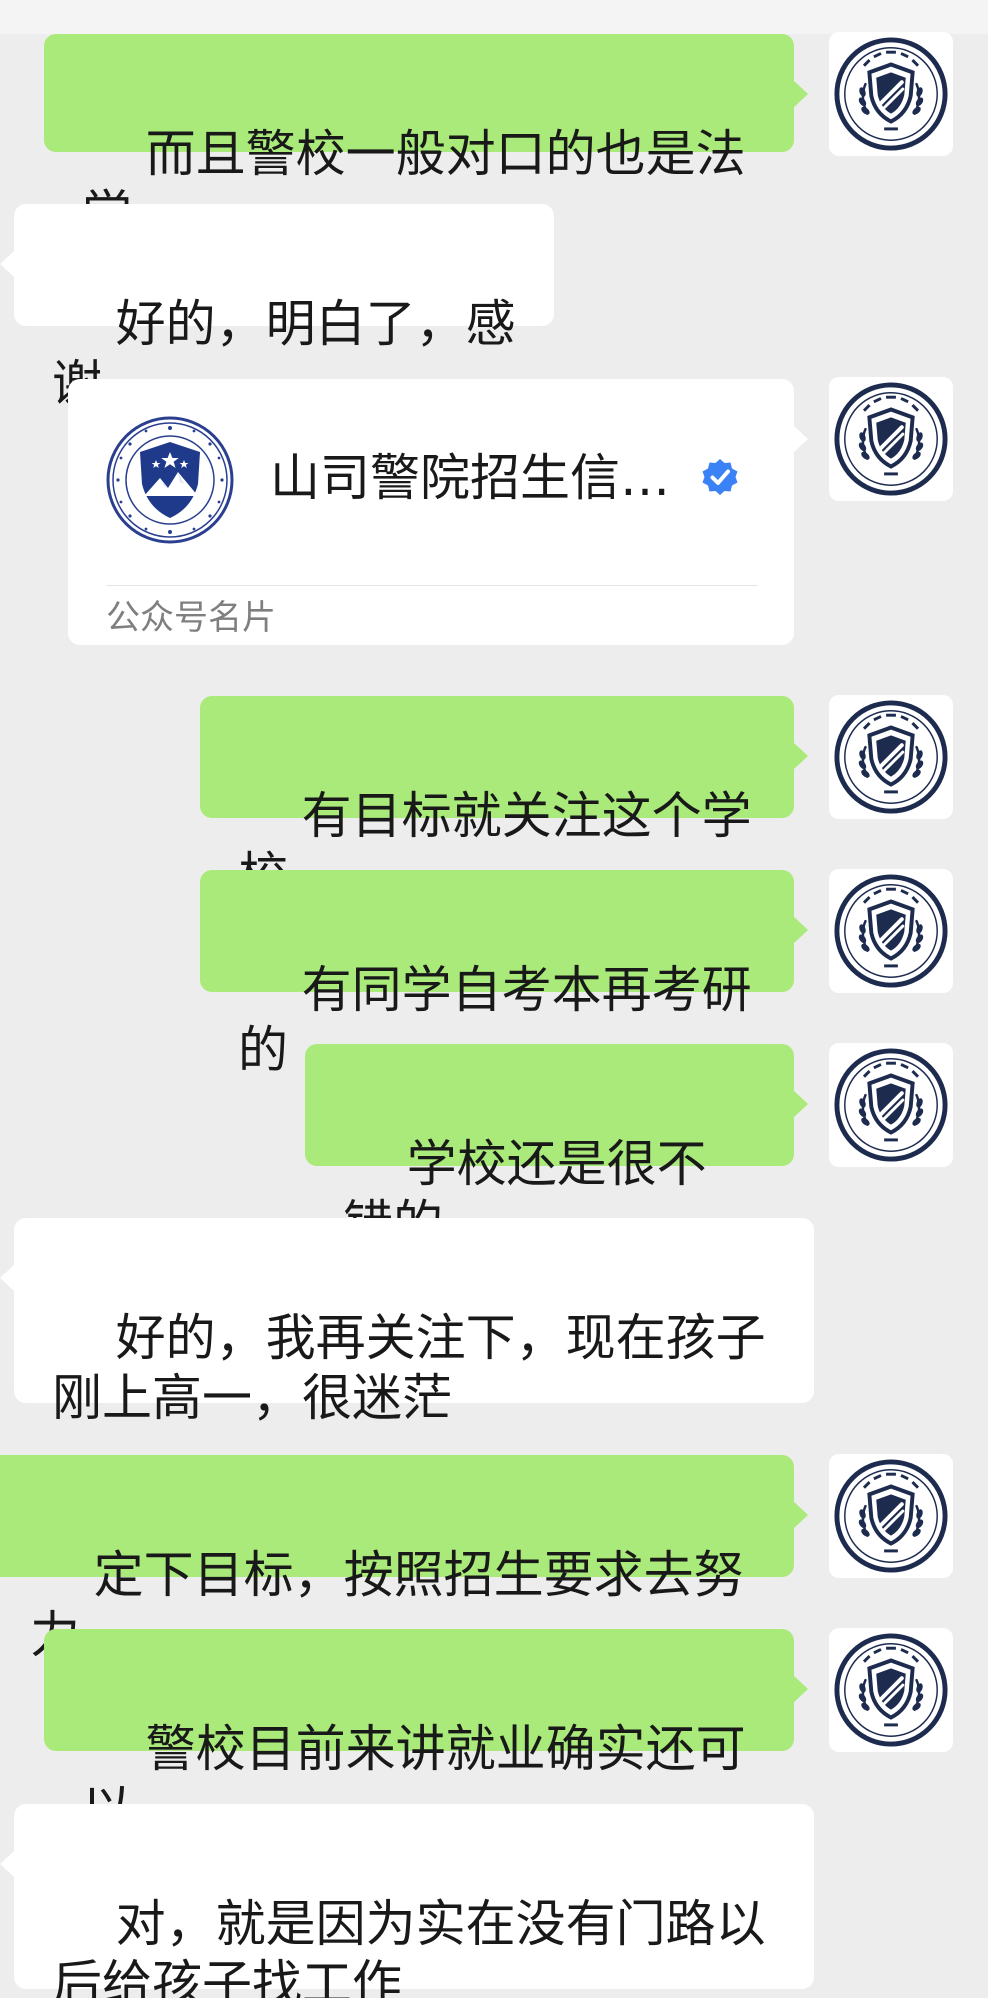 This screenshot has height=1998, width=988. Describe the element at coordinates (438, 512) in the screenshot. I see `official-account-card: 山司警院招生信… 公众号名片` at that location.